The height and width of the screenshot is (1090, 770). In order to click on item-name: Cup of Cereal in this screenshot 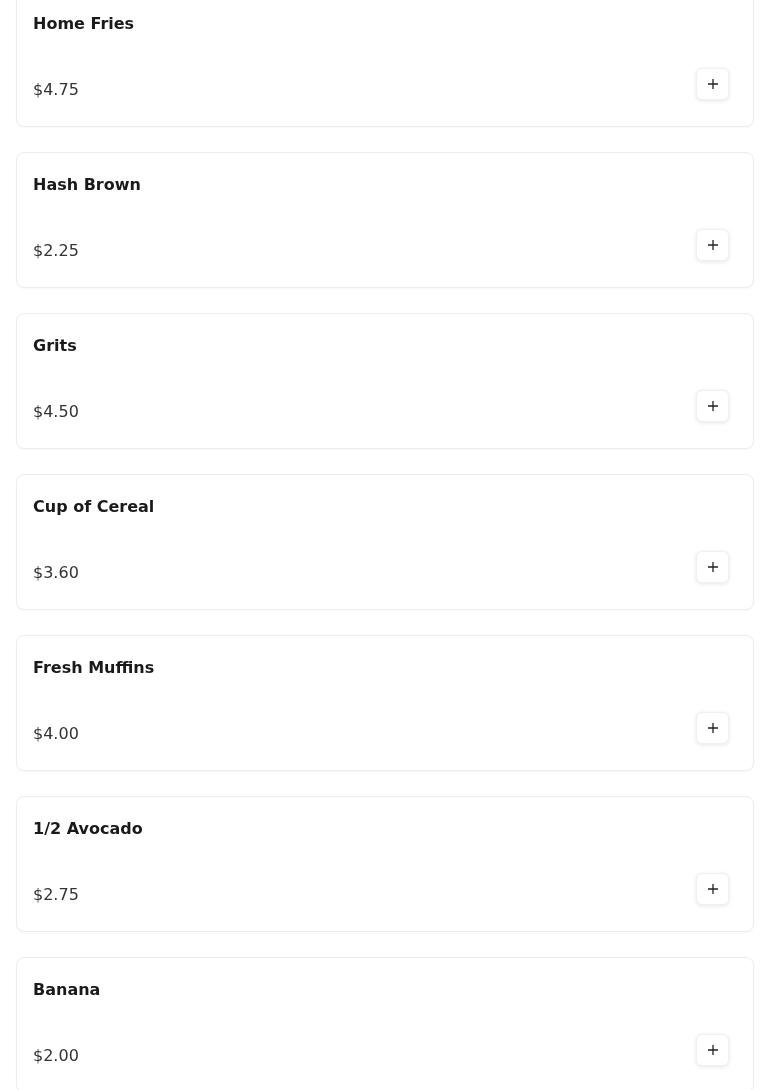, I will do `click(94, 507)`.